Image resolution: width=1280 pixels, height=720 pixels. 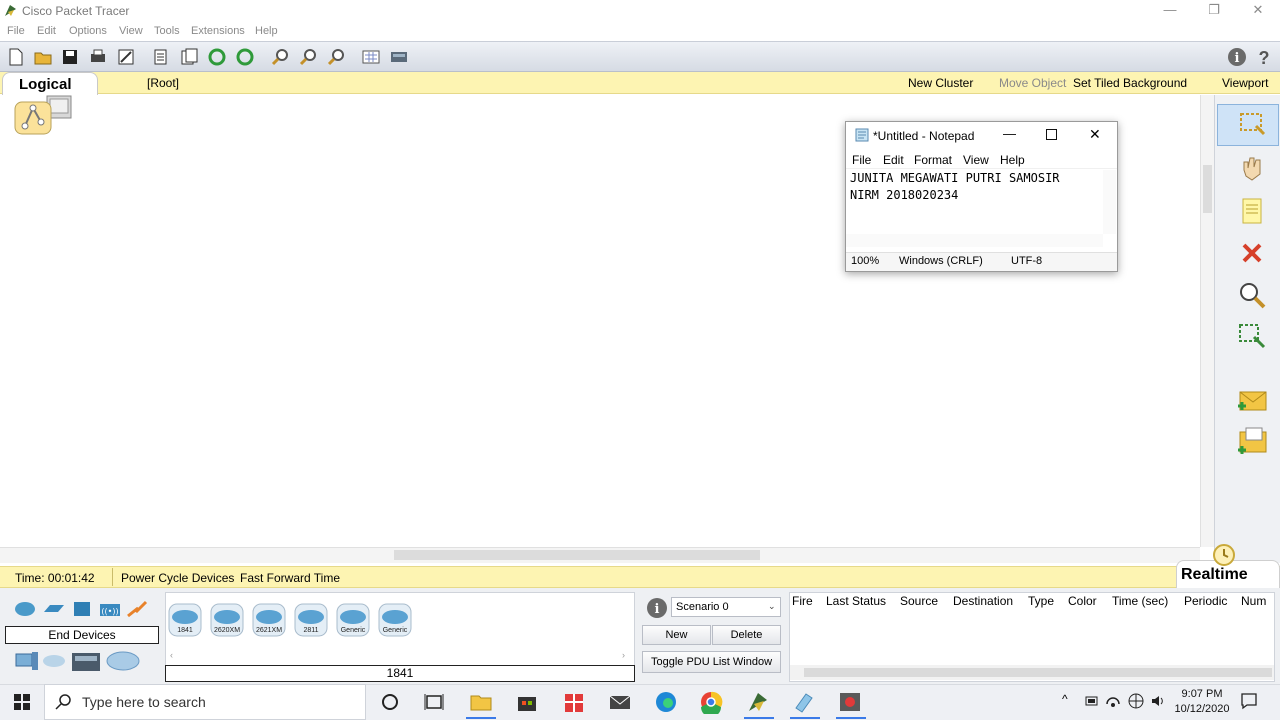 What do you see at coordinates (245, 57) in the screenshot?
I see `redo-icon` at bounding box center [245, 57].